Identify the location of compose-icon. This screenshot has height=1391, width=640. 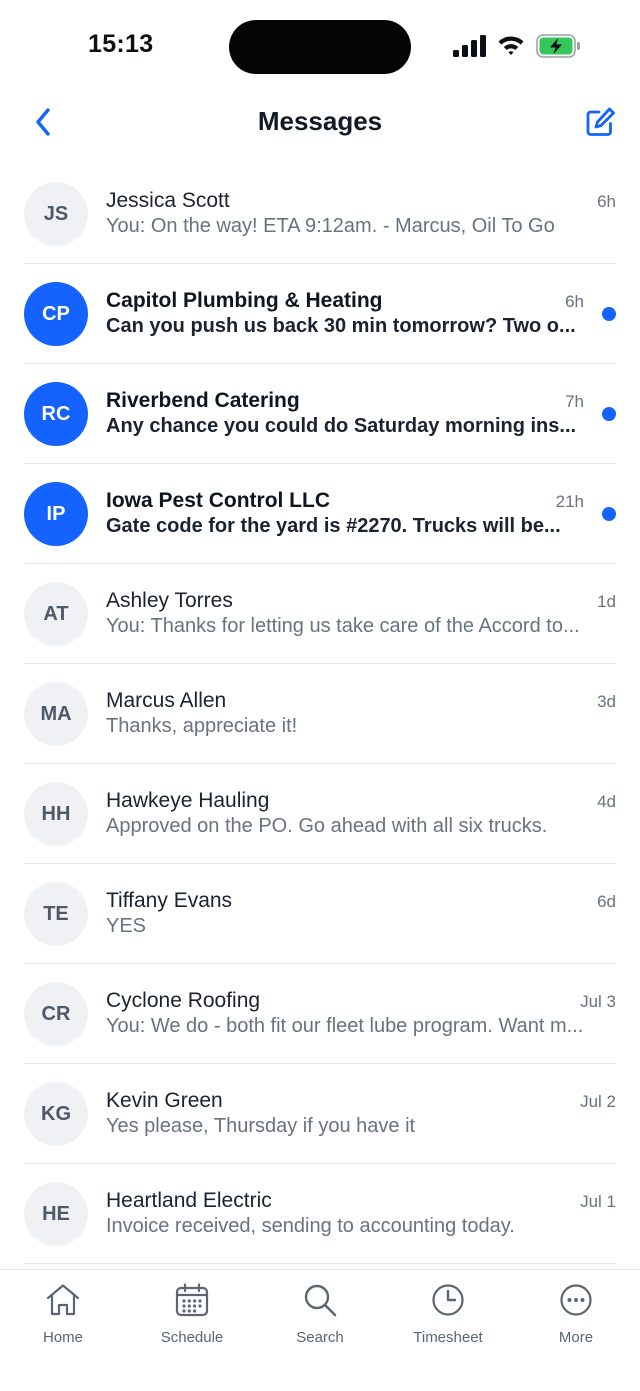
(600, 121).